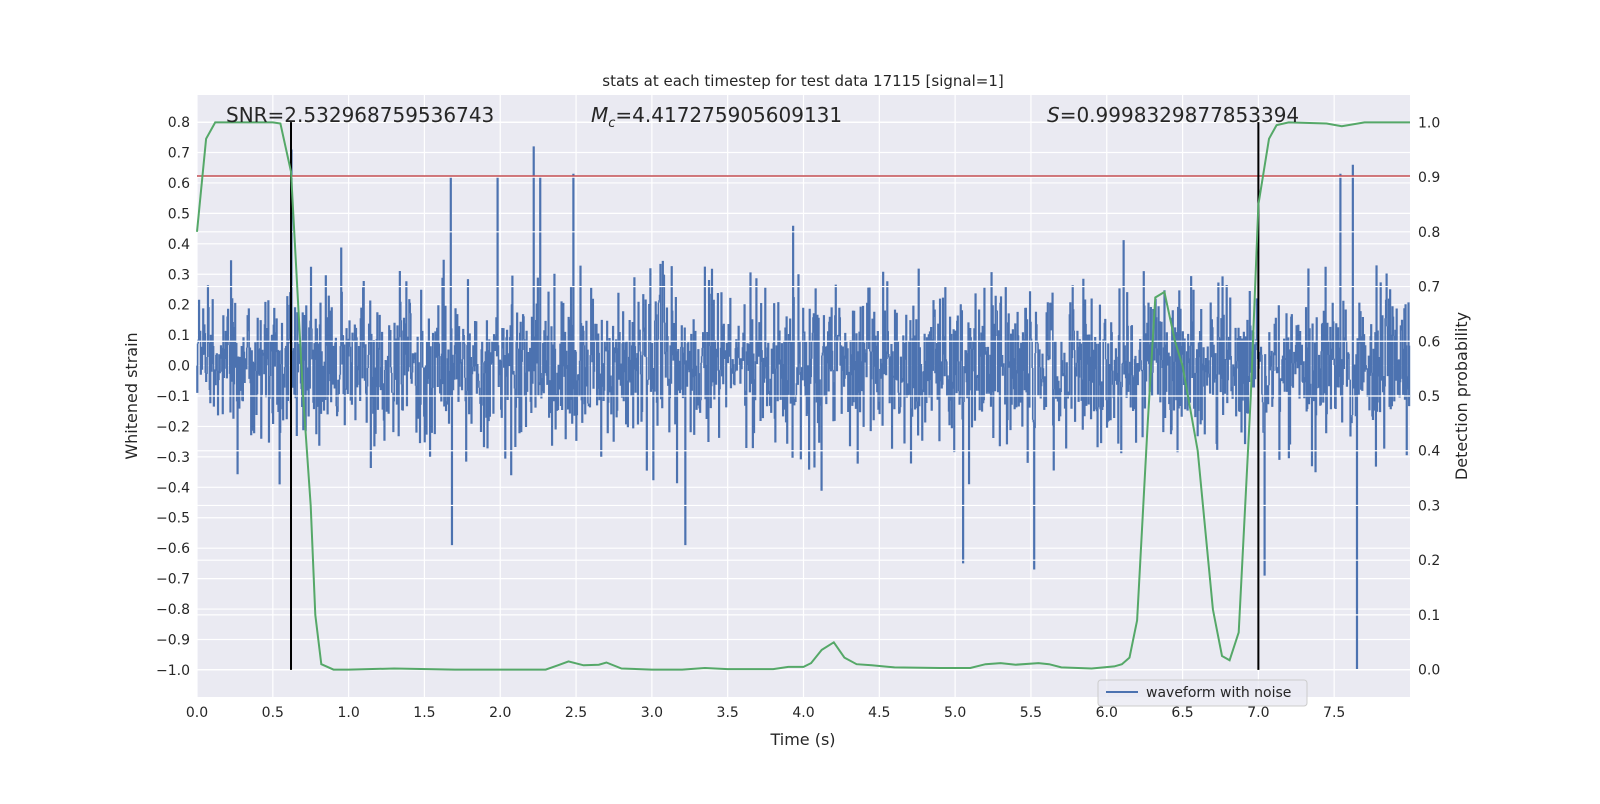 This screenshot has width=1600, height=804. Describe the element at coordinates (173, 488) in the screenshot. I see `y-tick-label: −0.4` at that location.